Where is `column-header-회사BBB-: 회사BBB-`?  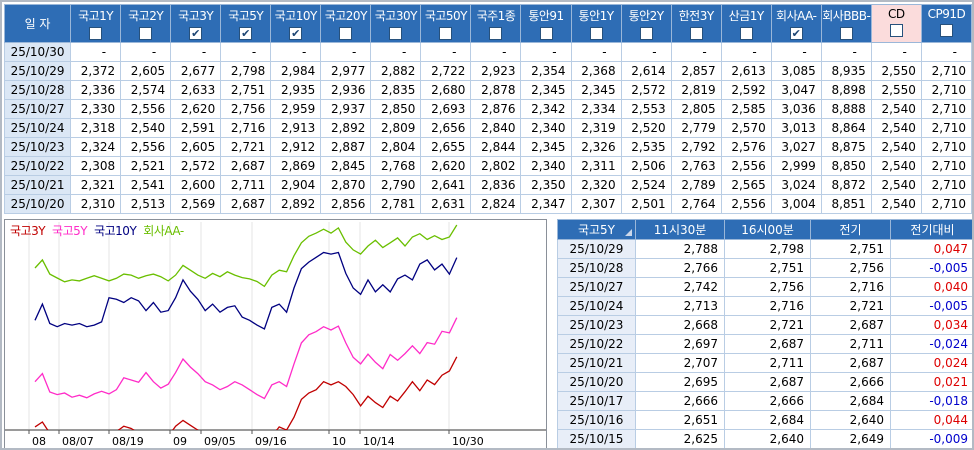 column-header-회사BBB-: 회사BBB- is located at coordinates (846, 23).